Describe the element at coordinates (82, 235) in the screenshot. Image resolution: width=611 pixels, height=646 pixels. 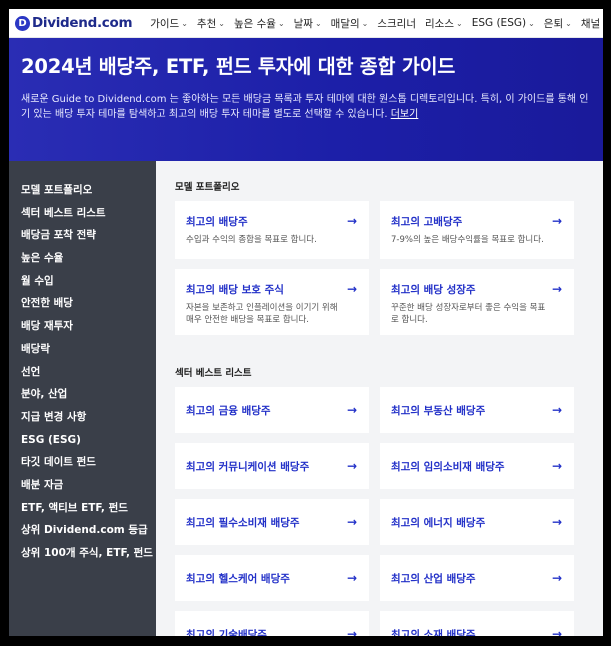
I see `sidebar-item-capture-strategy: 배당금 포착 전략` at that location.